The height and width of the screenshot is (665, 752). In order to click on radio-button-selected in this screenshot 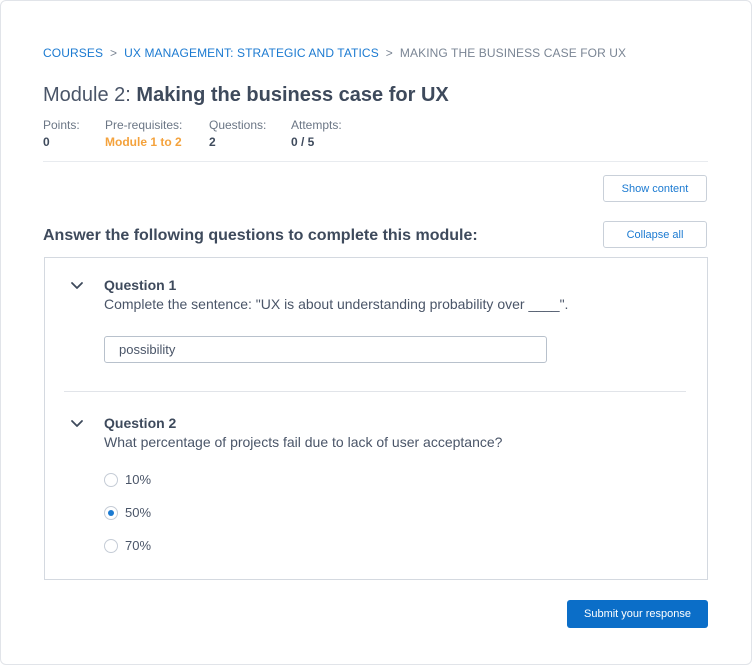, I will do `click(111, 512)`.